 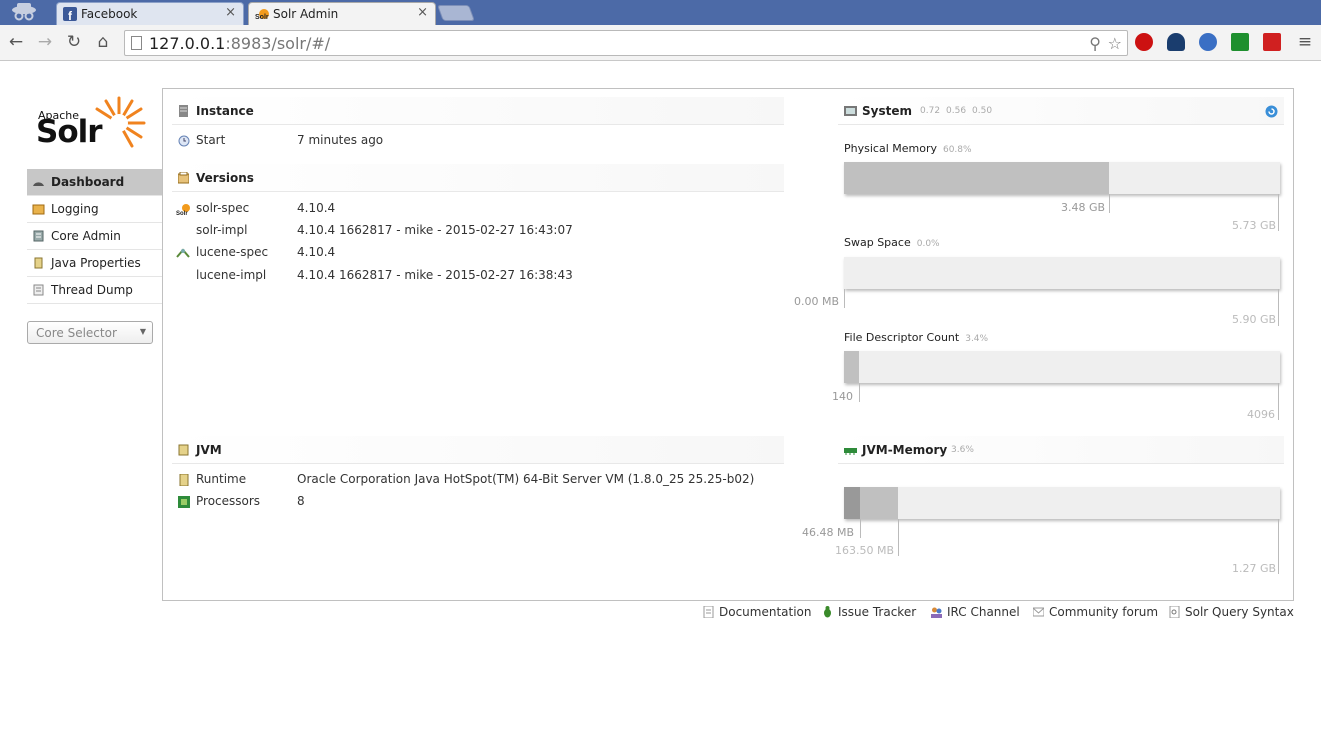 I want to click on jvm-memory-committed-tick, so click(x=898, y=537).